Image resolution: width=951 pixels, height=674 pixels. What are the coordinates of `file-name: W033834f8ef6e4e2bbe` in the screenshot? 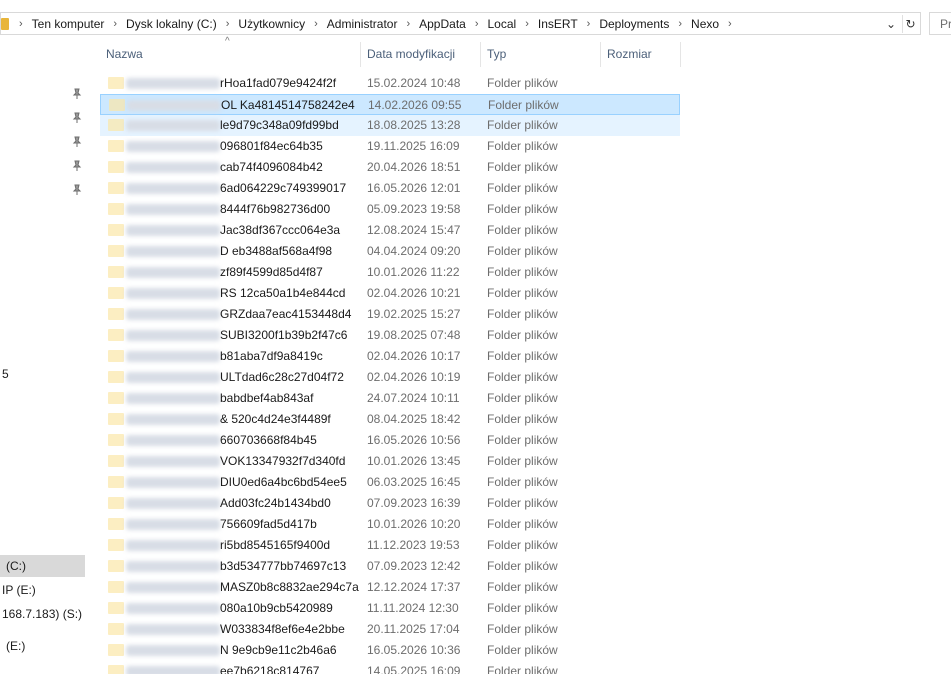 It's located at (282, 629).